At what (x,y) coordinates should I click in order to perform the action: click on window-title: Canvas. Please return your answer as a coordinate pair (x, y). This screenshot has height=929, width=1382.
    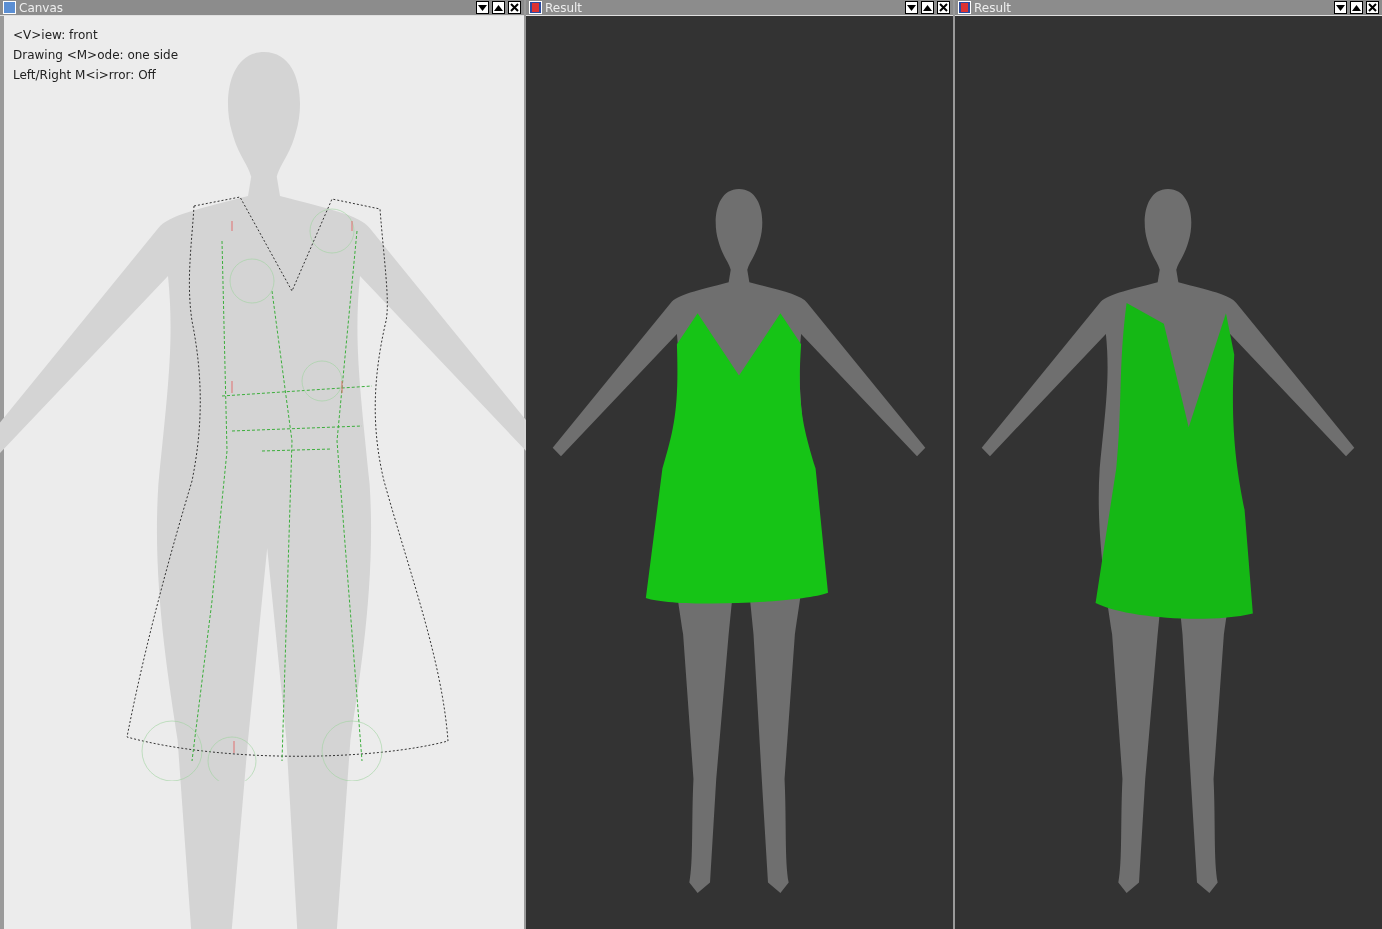
    Looking at the image, I should click on (42, 7).